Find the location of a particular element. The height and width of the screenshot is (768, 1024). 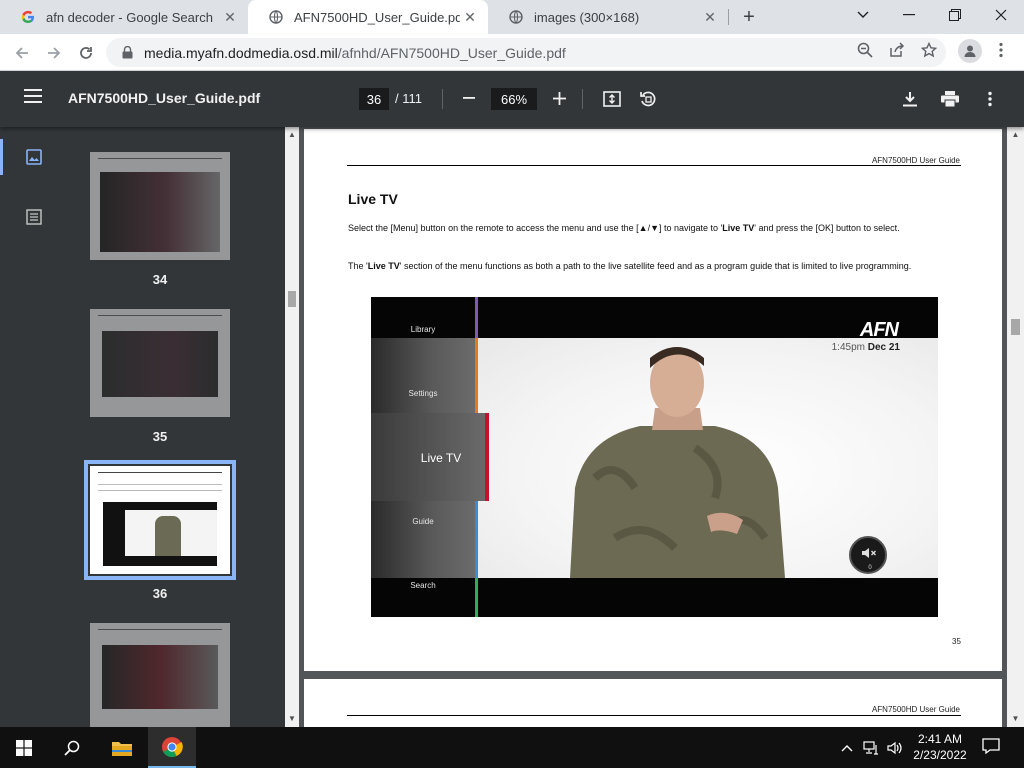

star-icon is located at coordinates (929, 50).